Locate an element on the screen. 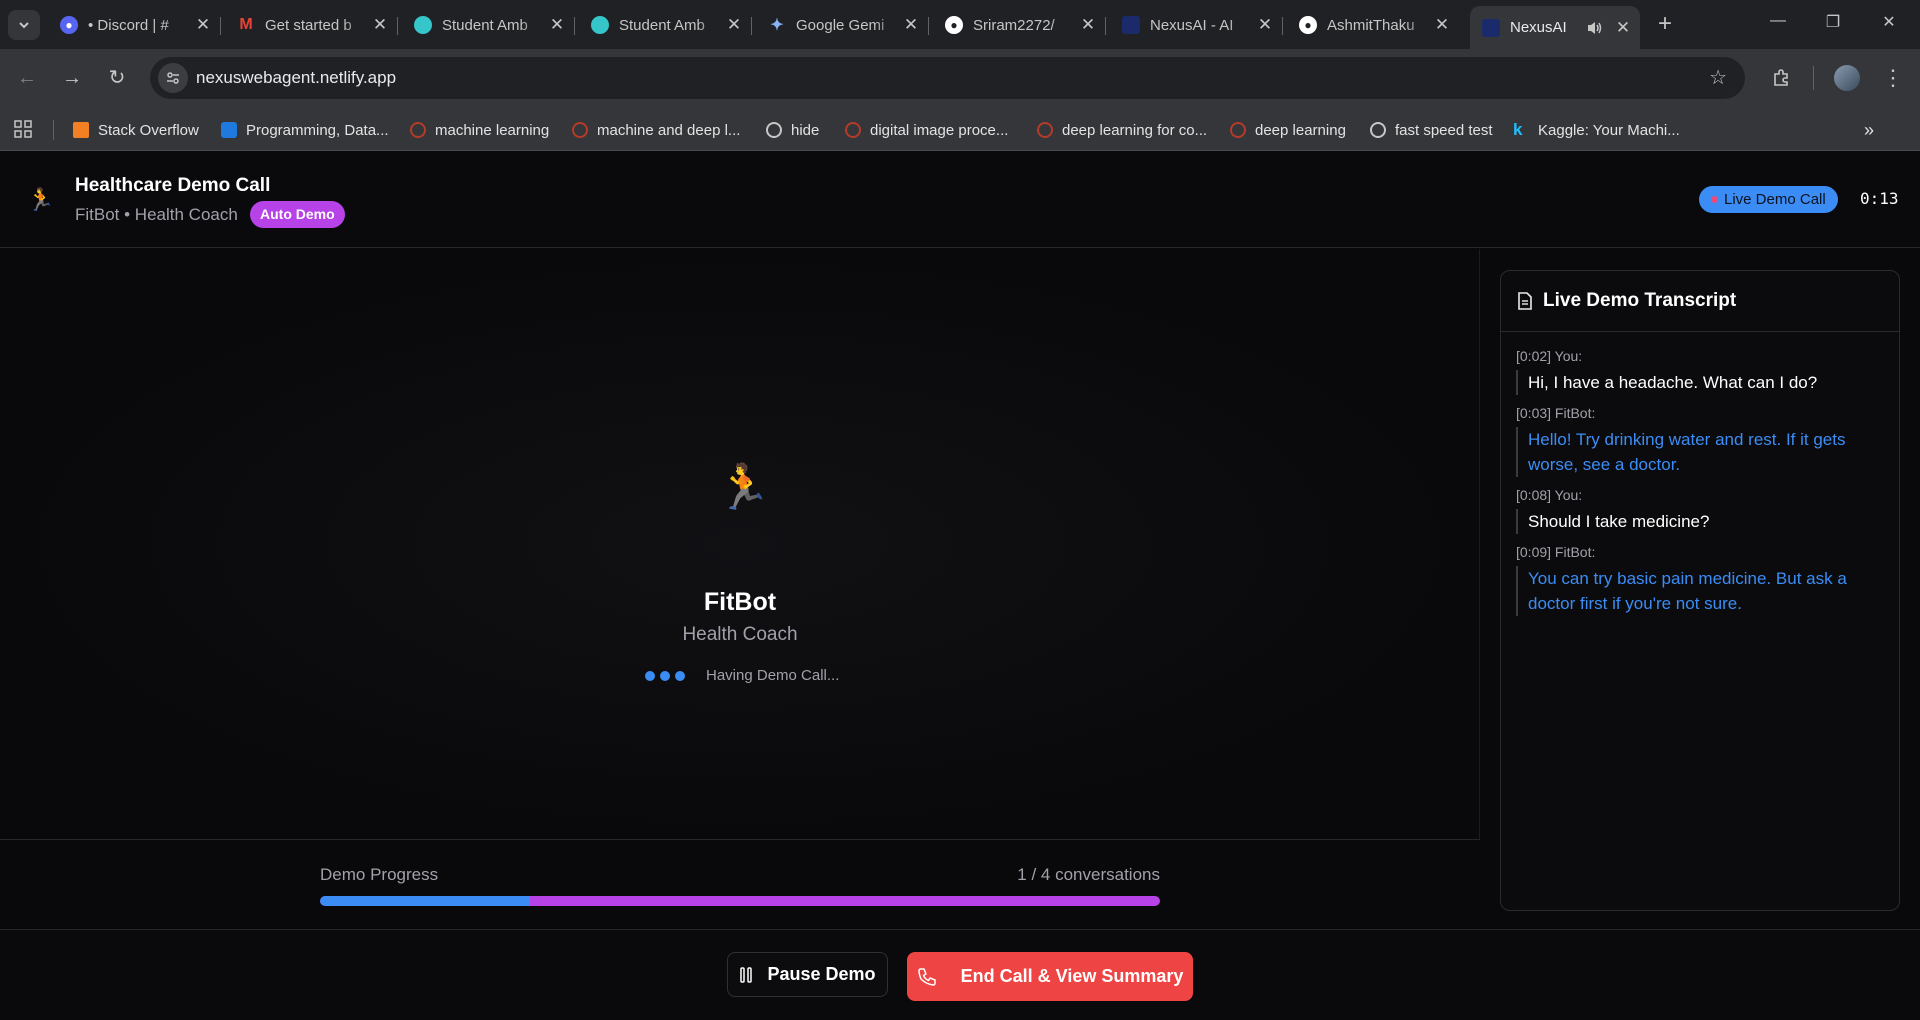  browser-toolbar: ← → ↻ nexuswebagent.netlify.app ☆ ⋮ is located at coordinates (960, 79).